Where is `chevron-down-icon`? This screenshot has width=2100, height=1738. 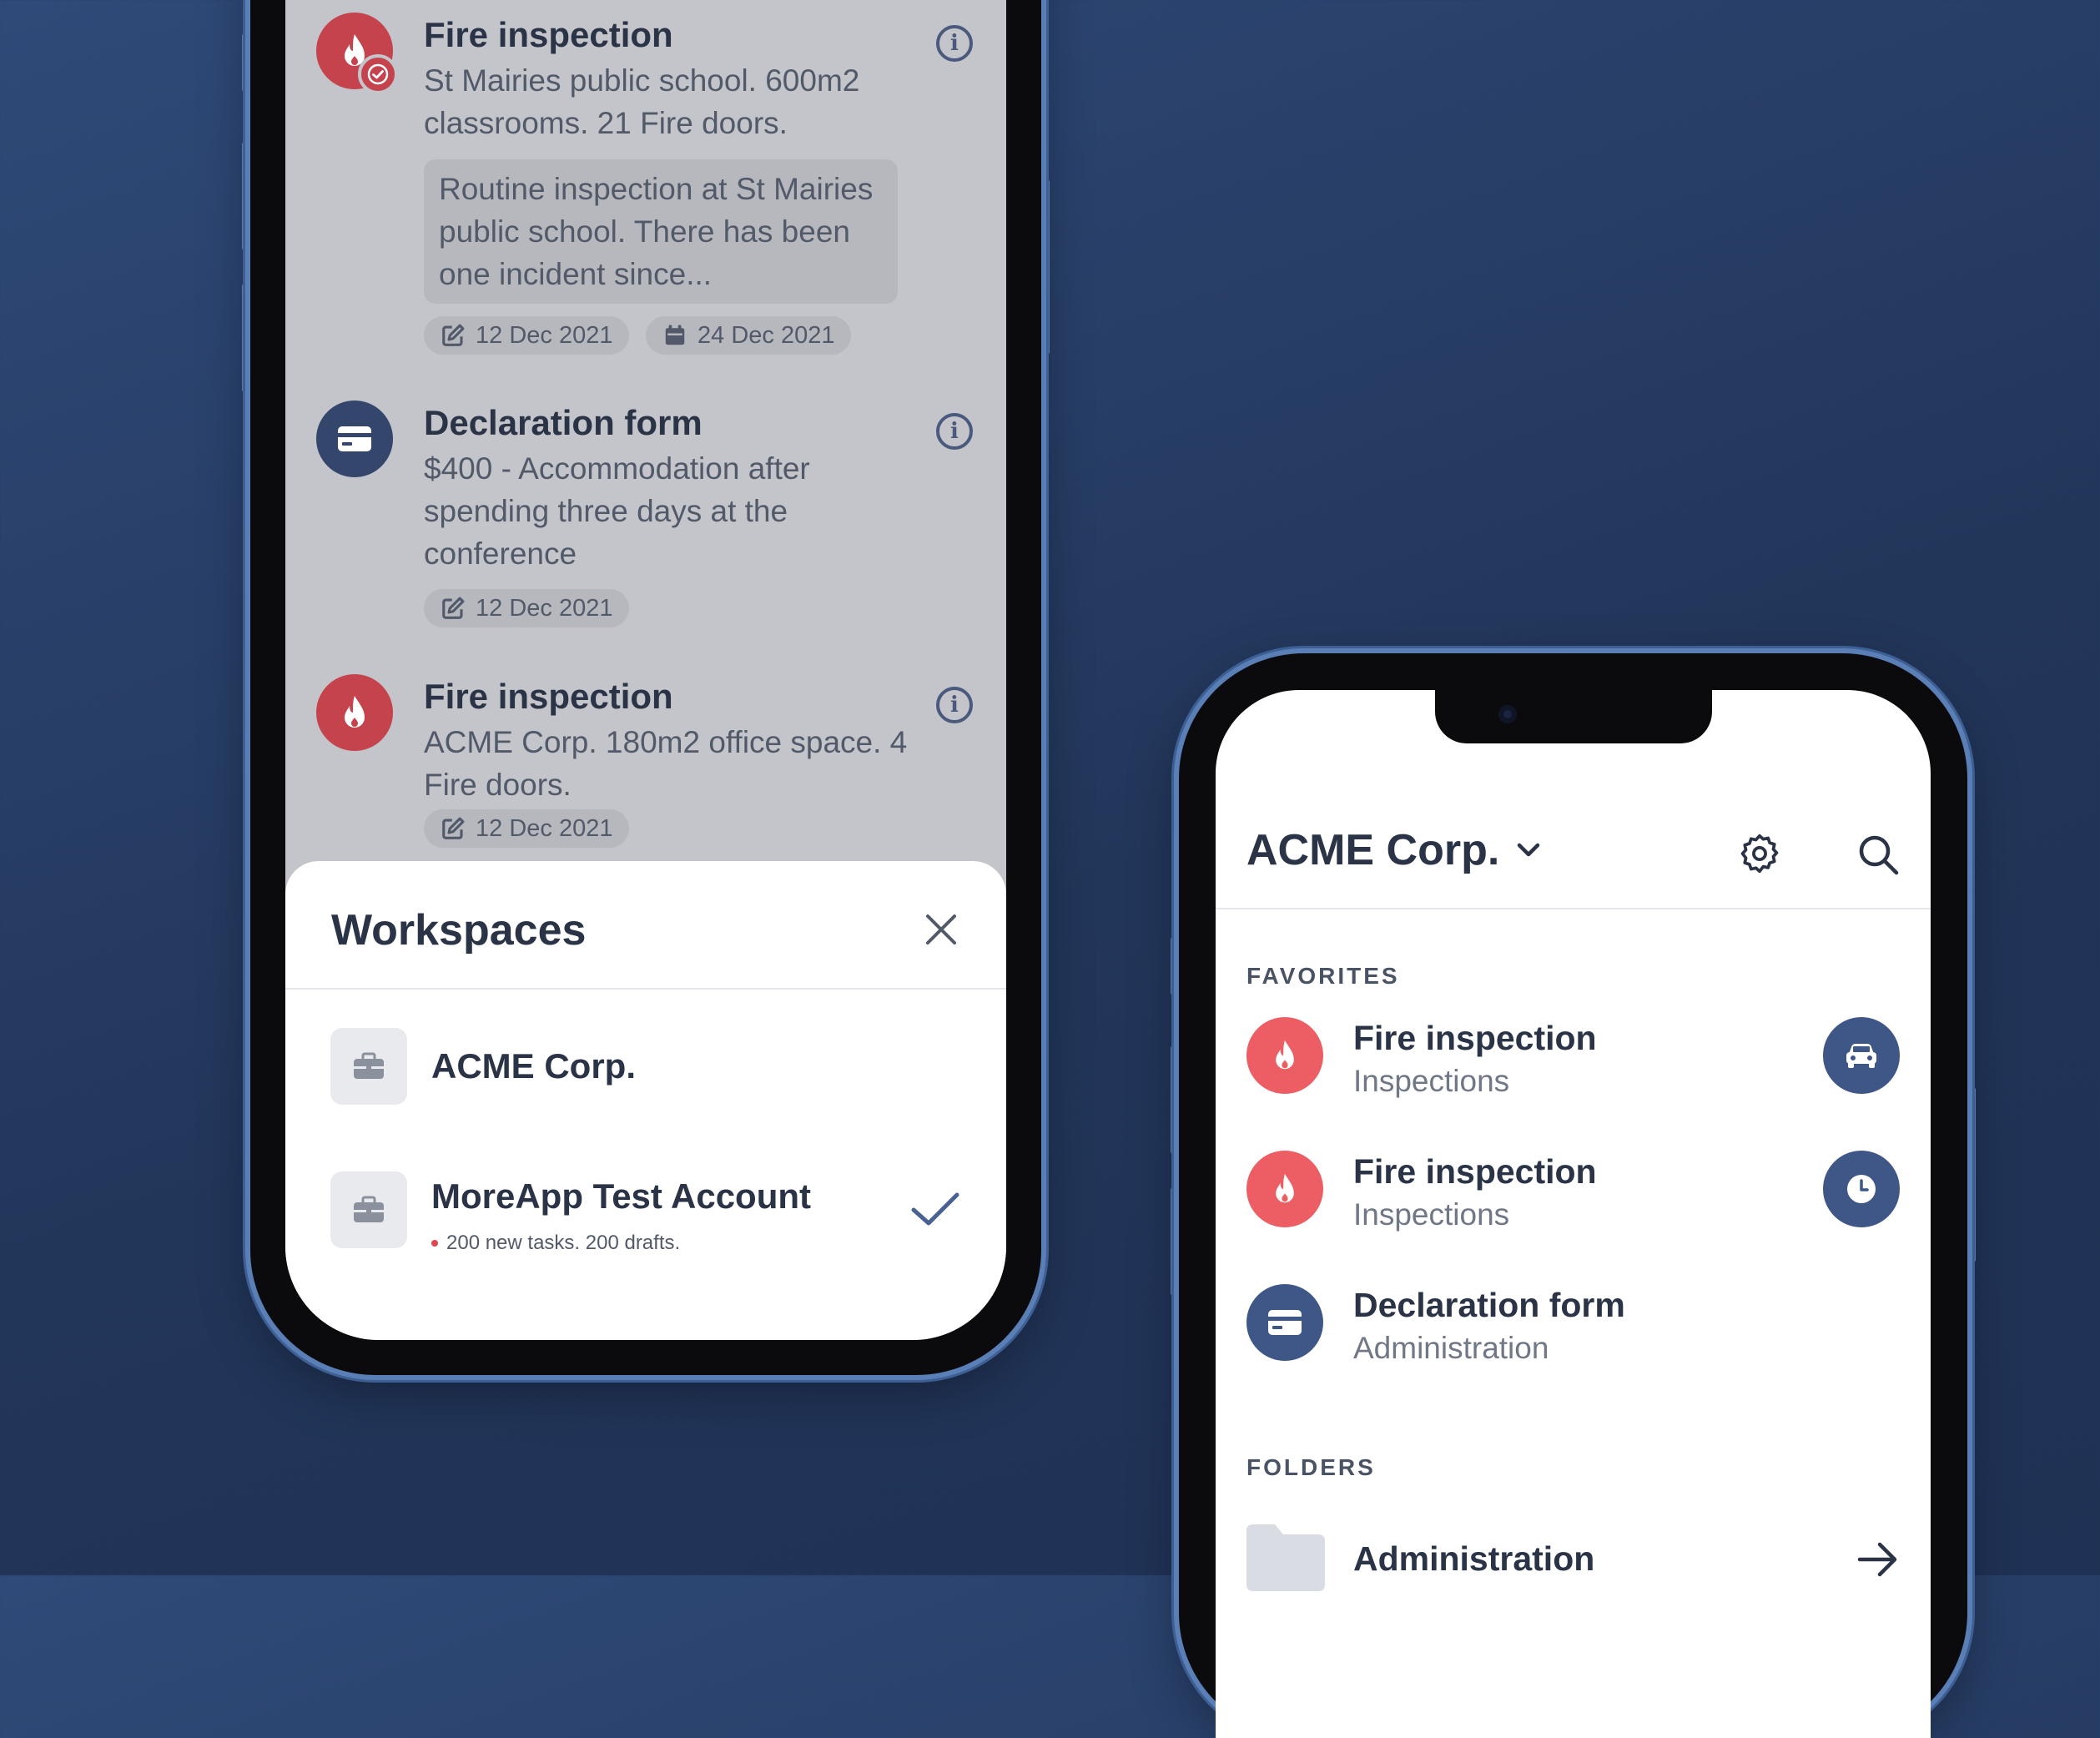 chevron-down-icon is located at coordinates (1529, 850).